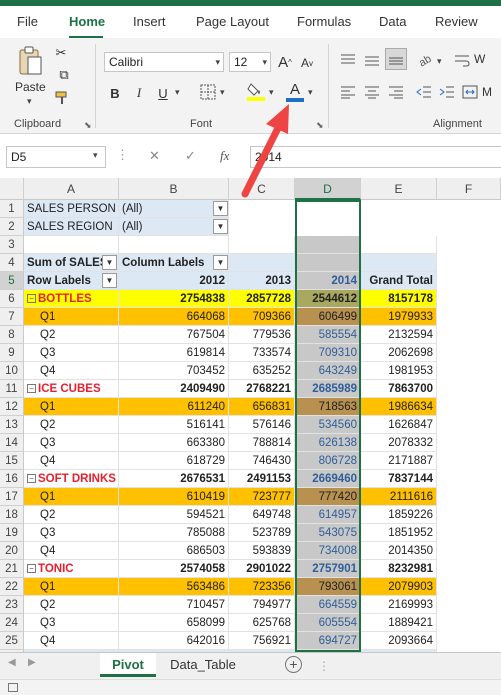 This screenshot has width=501, height=695. What do you see at coordinates (262, 551) in the screenshot?
I see `value-cell-2013: 593839` at bounding box center [262, 551].